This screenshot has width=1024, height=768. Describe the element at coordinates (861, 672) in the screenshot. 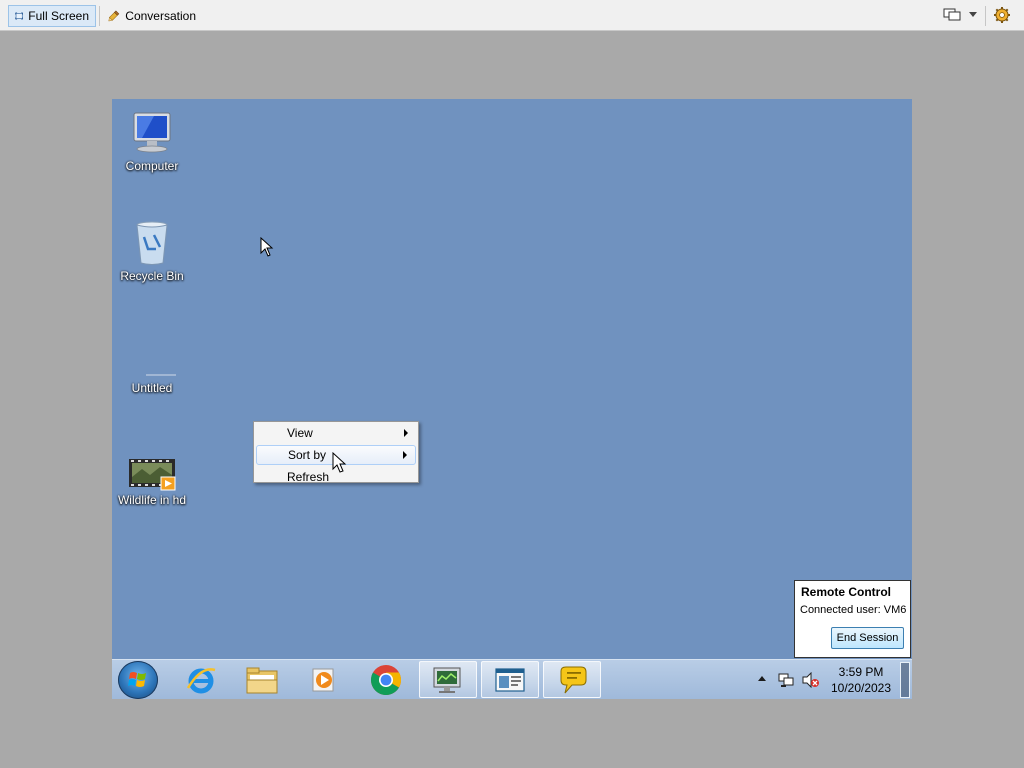

I see `clock-time: 3:59 PM` at that location.